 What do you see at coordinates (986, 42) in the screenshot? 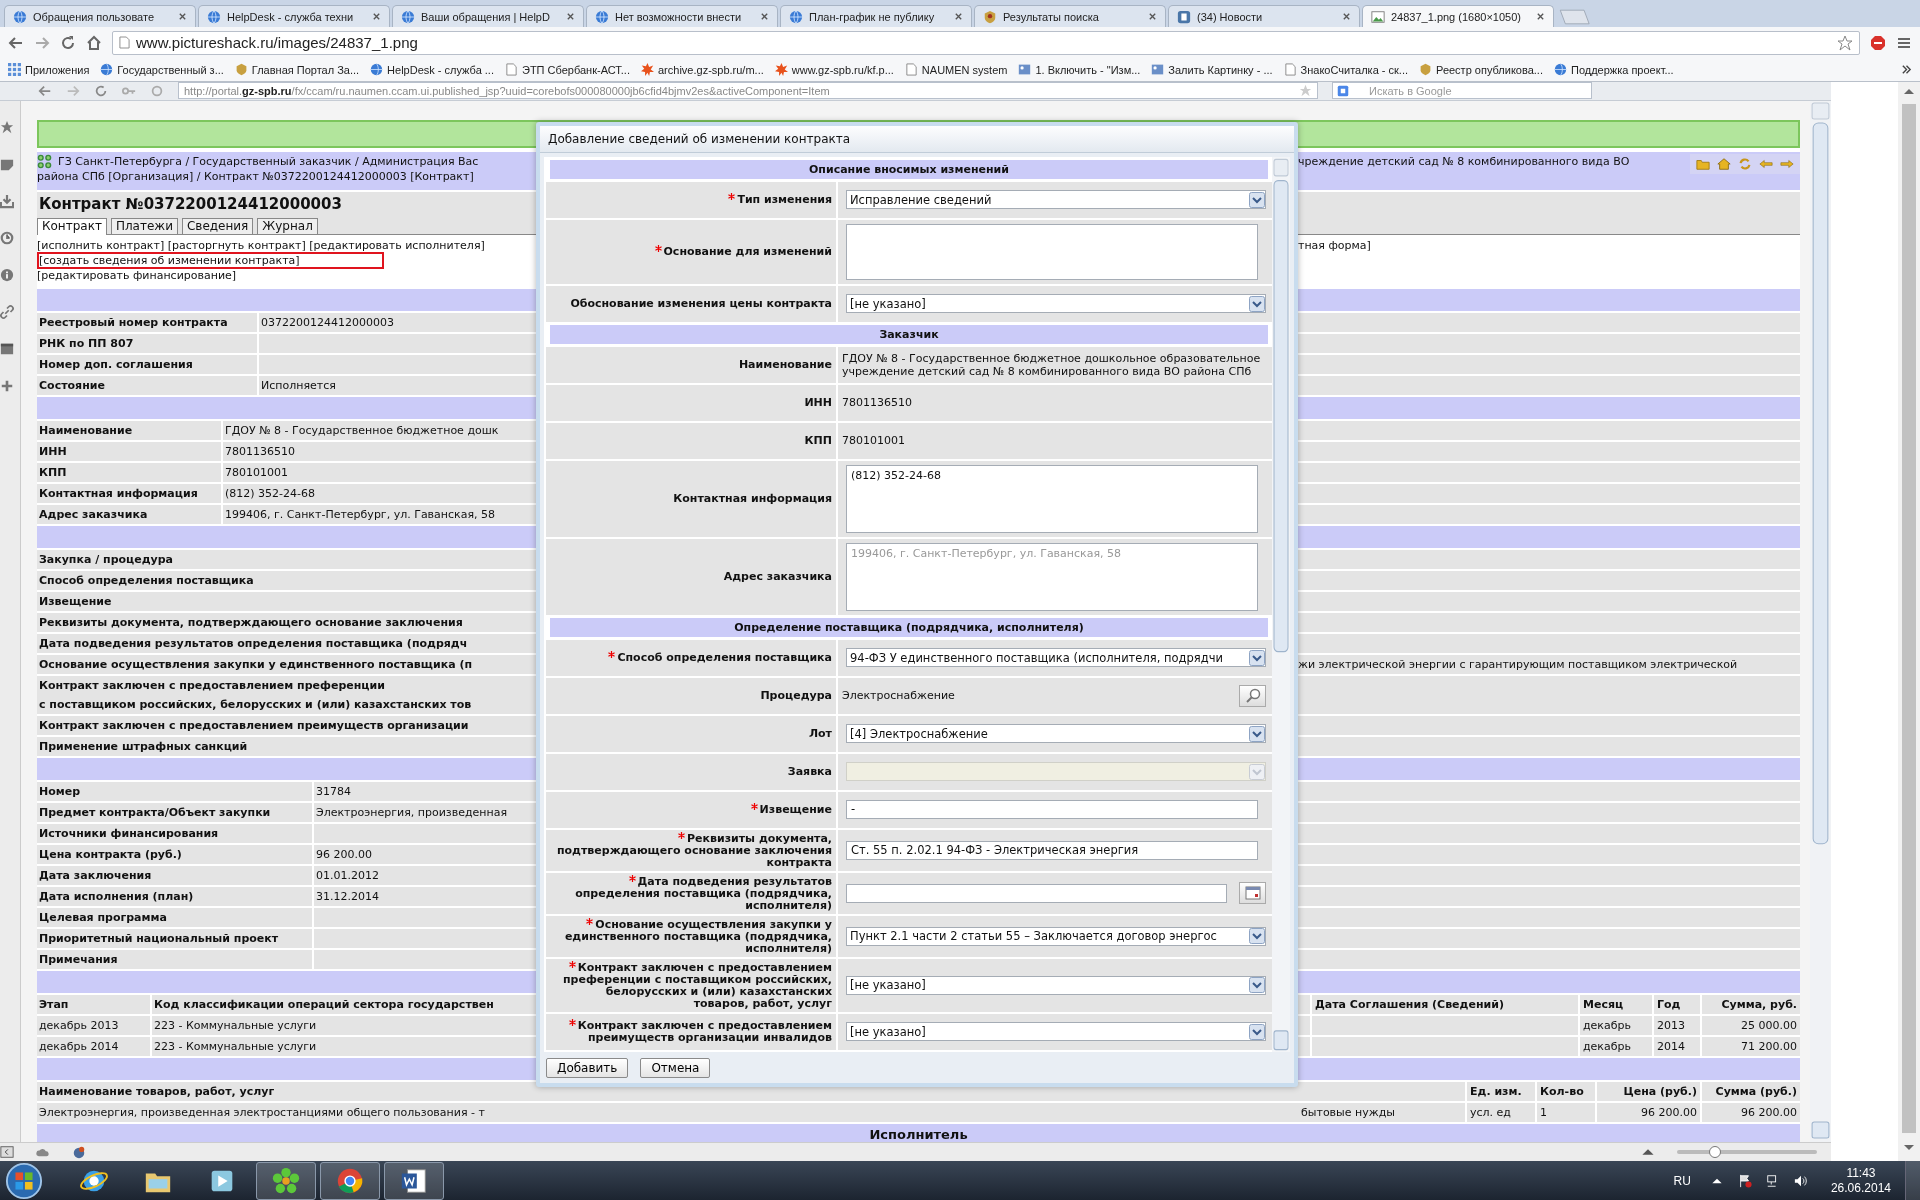
I see `address-bar: www.pictureshack.ru/images/24837_1.png` at bounding box center [986, 42].